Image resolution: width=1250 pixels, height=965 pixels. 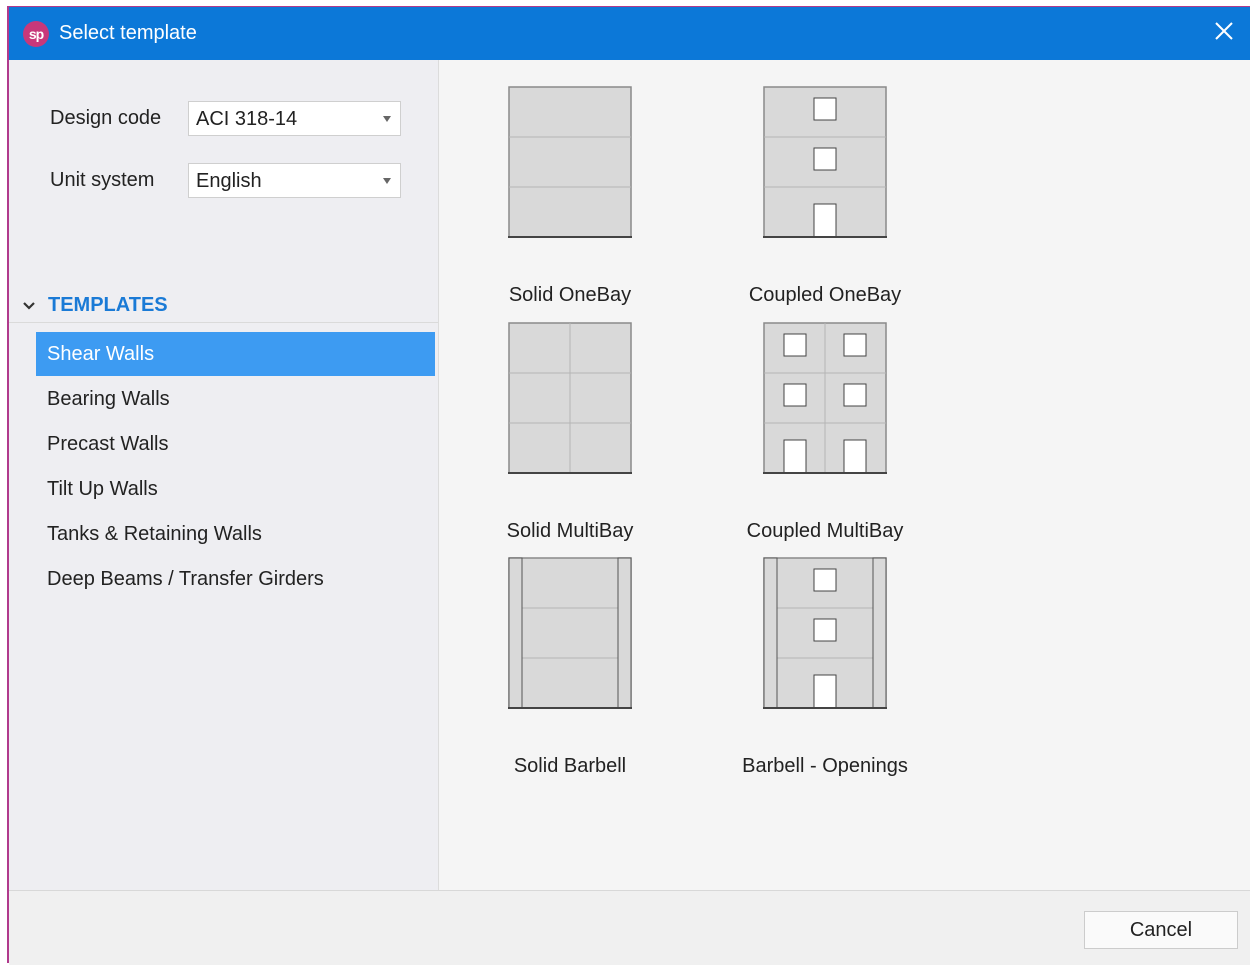 I want to click on template-category-label: Bearing Walls, so click(x=108, y=399).